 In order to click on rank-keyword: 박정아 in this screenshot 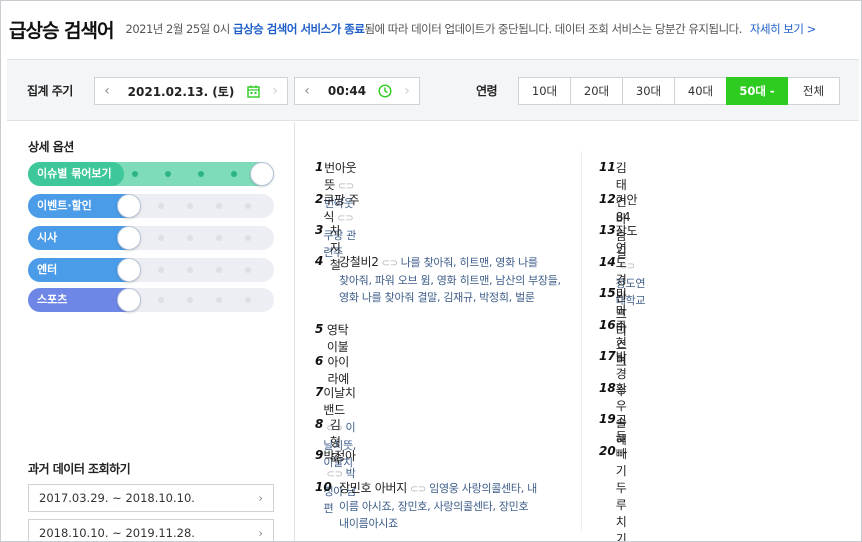, I will do `click(339, 456)`.